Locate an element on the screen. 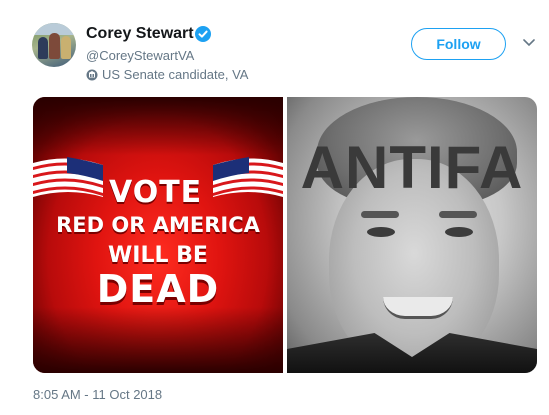 The image size is (549, 415). author-name: Corey Stewart is located at coordinates (140, 34).